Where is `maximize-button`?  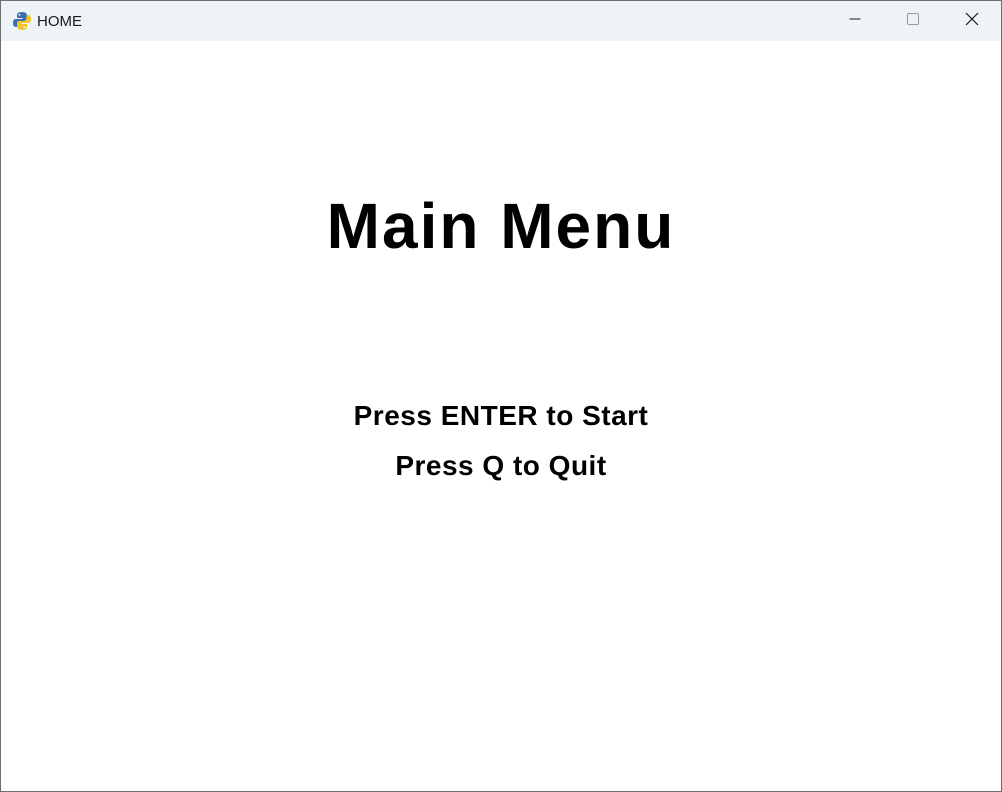
maximize-button is located at coordinates (913, 21).